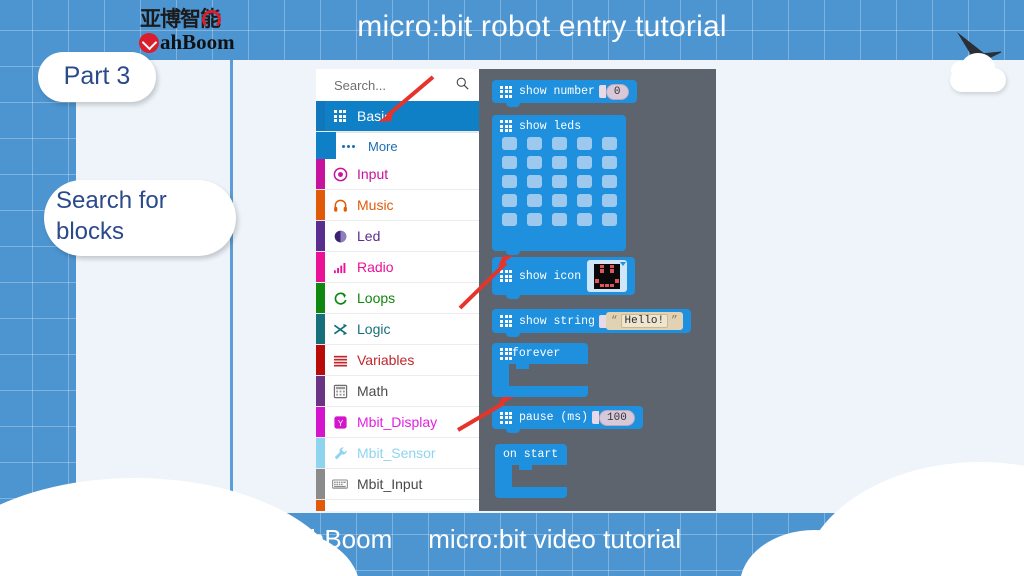  Describe the element at coordinates (407, 145) in the screenshot. I see `toolbox-category-more: More` at that location.